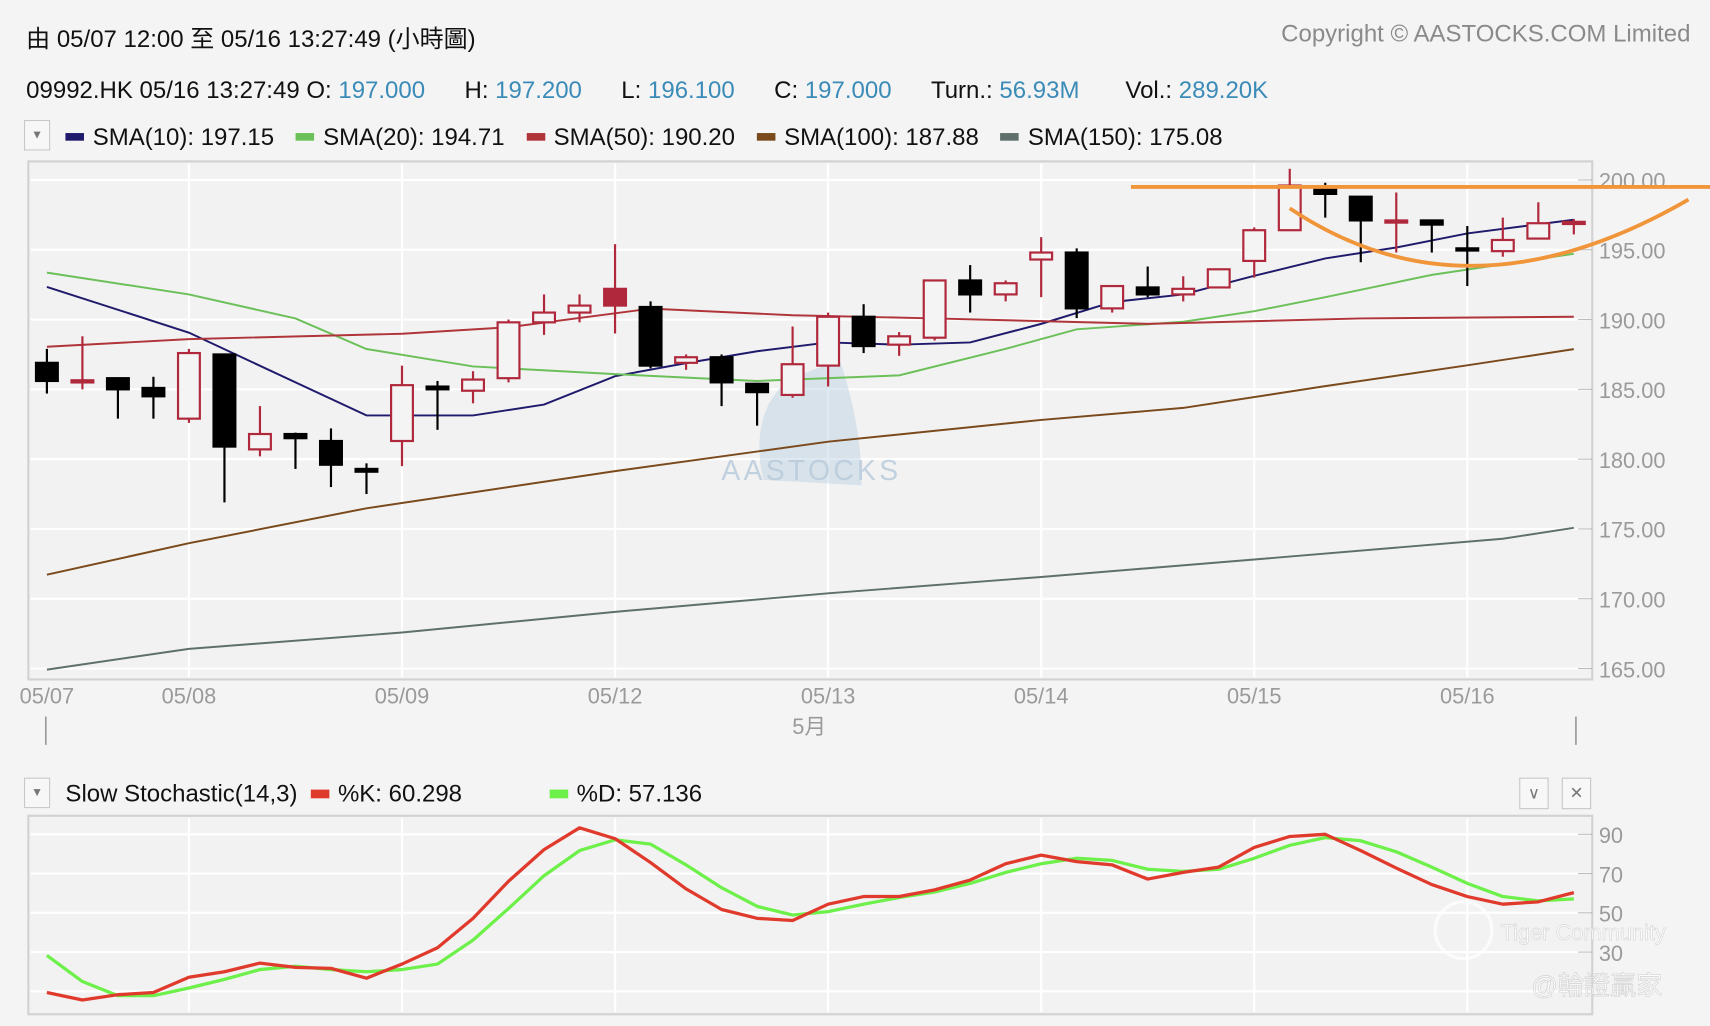 The image size is (1710, 1026). I want to click on stoch-tick-label: 90, so click(1611, 835).